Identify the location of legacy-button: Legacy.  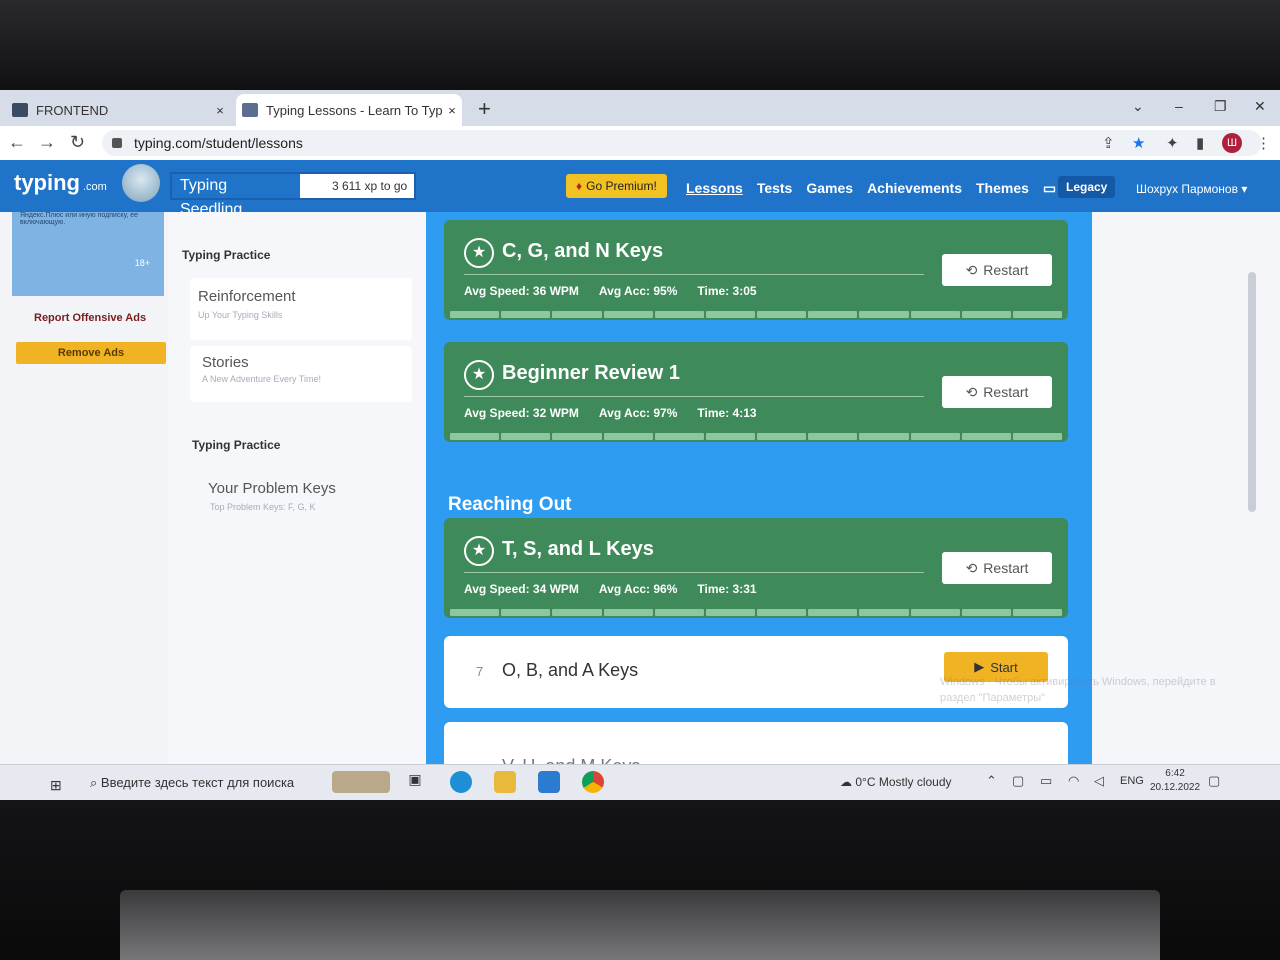
(1087, 187).